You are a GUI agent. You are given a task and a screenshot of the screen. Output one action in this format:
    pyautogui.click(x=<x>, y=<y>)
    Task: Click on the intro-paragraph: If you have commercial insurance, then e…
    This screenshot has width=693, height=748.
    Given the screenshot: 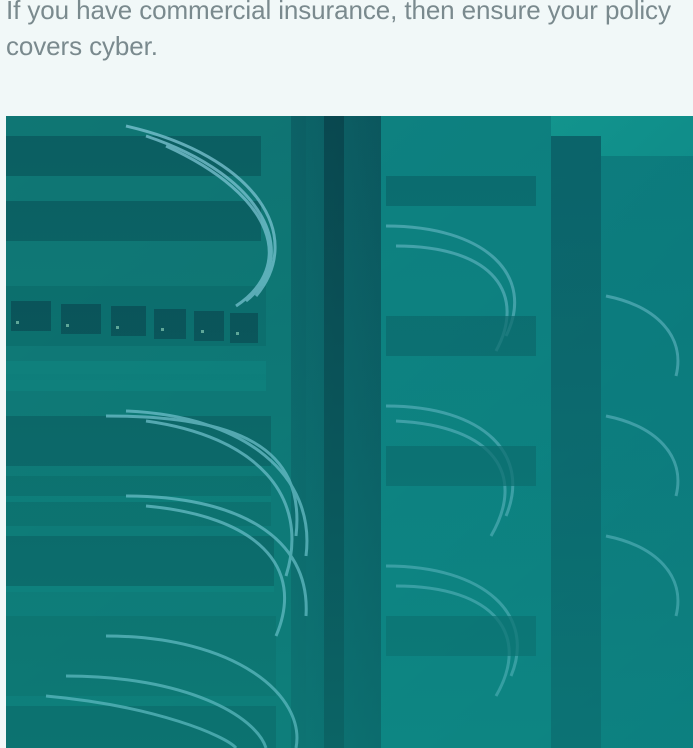 What is the action you would take?
    pyautogui.click(x=338, y=30)
    